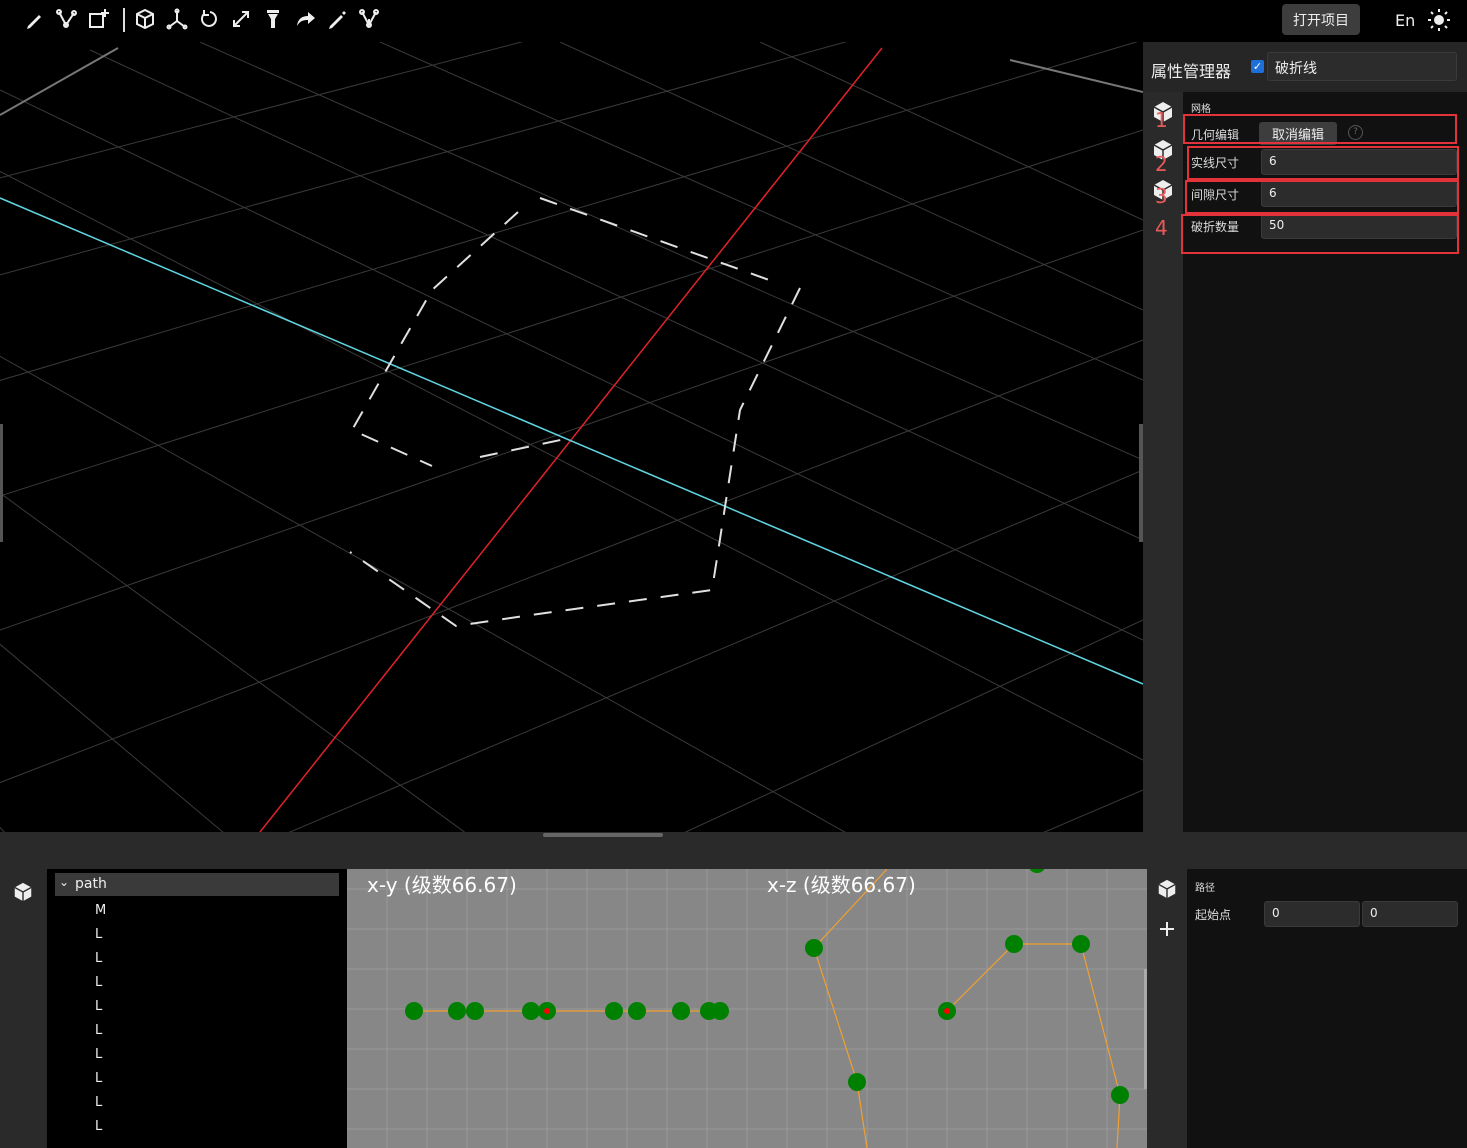 Image resolution: width=1467 pixels, height=1148 pixels. What do you see at coordinates (209, 19) in the screenshot?
I see `rotate-icon` at bounding box center [209, 19].